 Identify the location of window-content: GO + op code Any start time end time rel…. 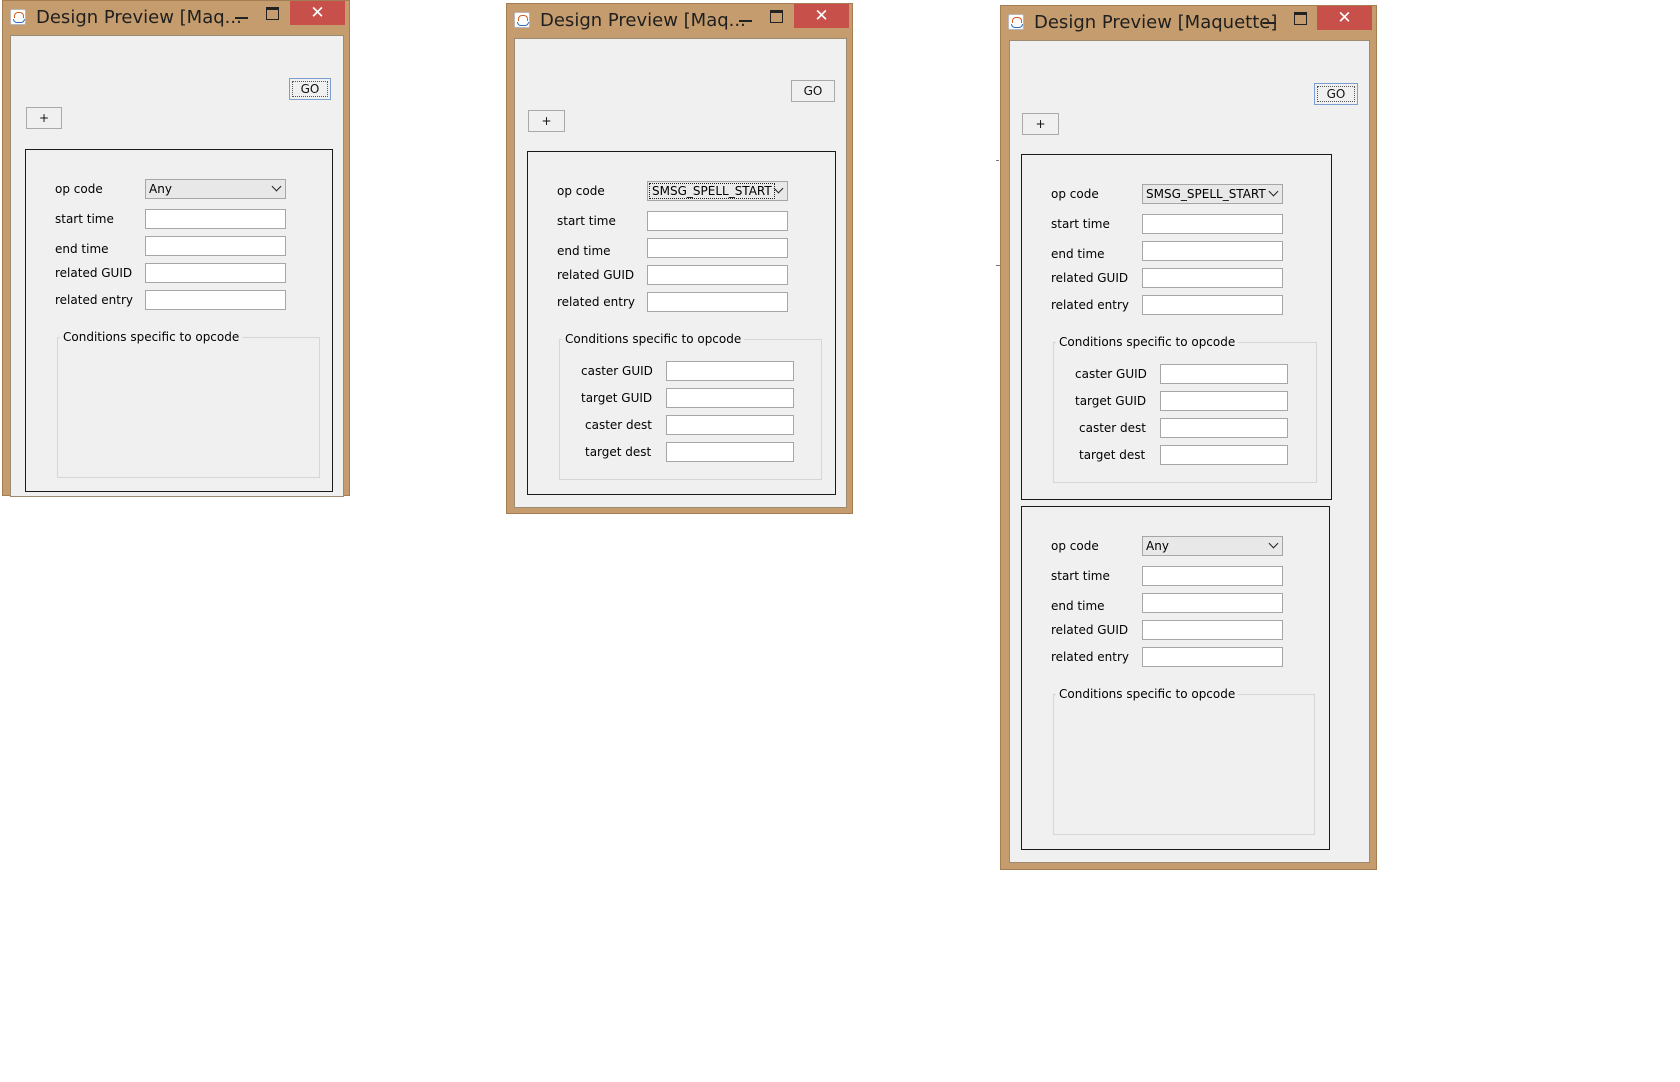
(177, 266).